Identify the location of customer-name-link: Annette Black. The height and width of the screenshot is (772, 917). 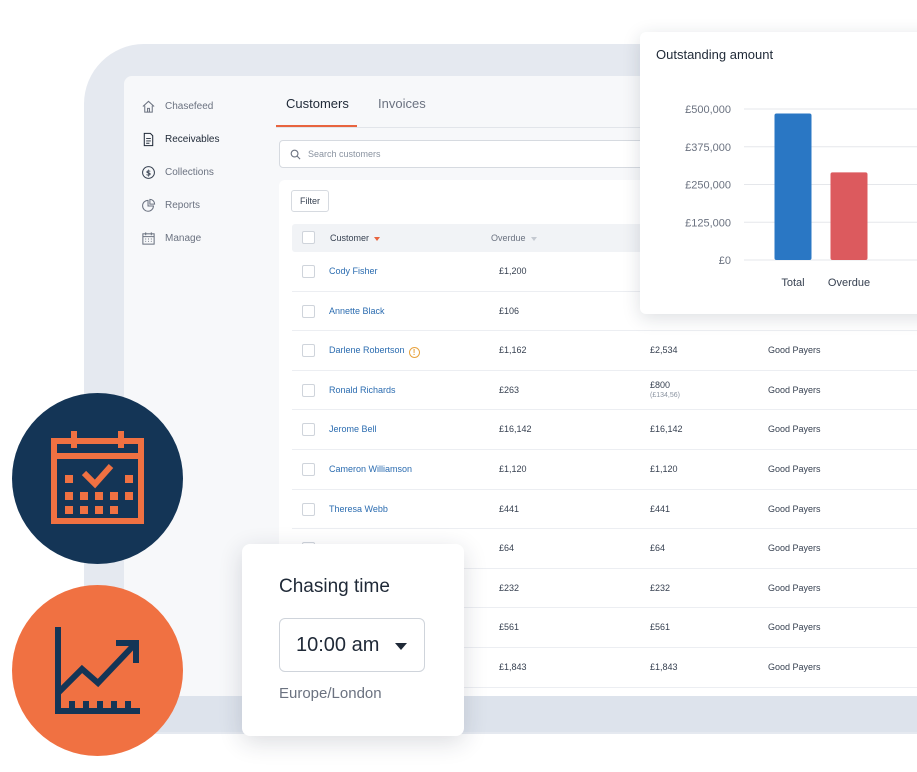
(357, 311).